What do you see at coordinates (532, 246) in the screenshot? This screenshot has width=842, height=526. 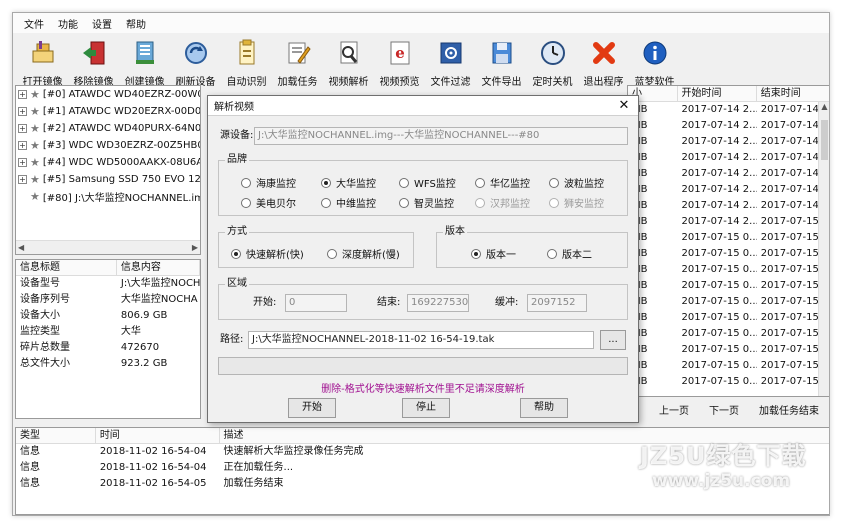 I see `version-group: 版本 版本一 版本二` at bounding box center [532, 246].